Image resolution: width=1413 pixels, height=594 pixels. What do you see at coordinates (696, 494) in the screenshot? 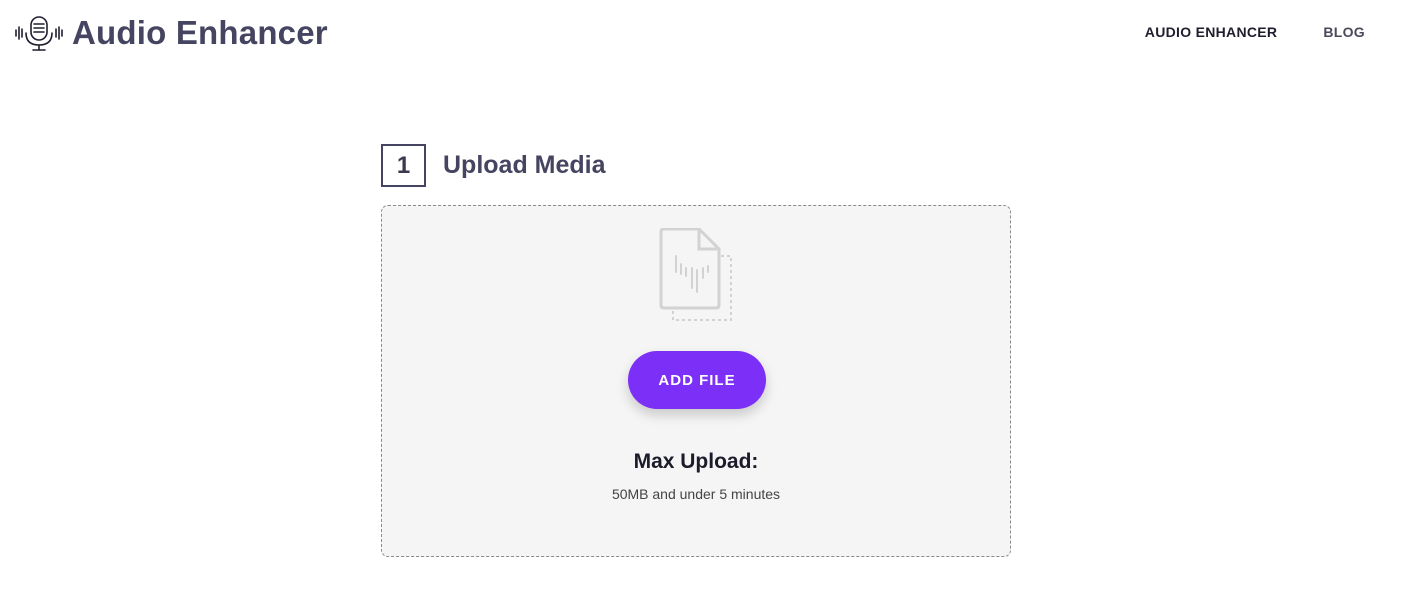
I see `max-upload-subtitle: 50MB and under 5 minutes` at bounding box center [696, 494].